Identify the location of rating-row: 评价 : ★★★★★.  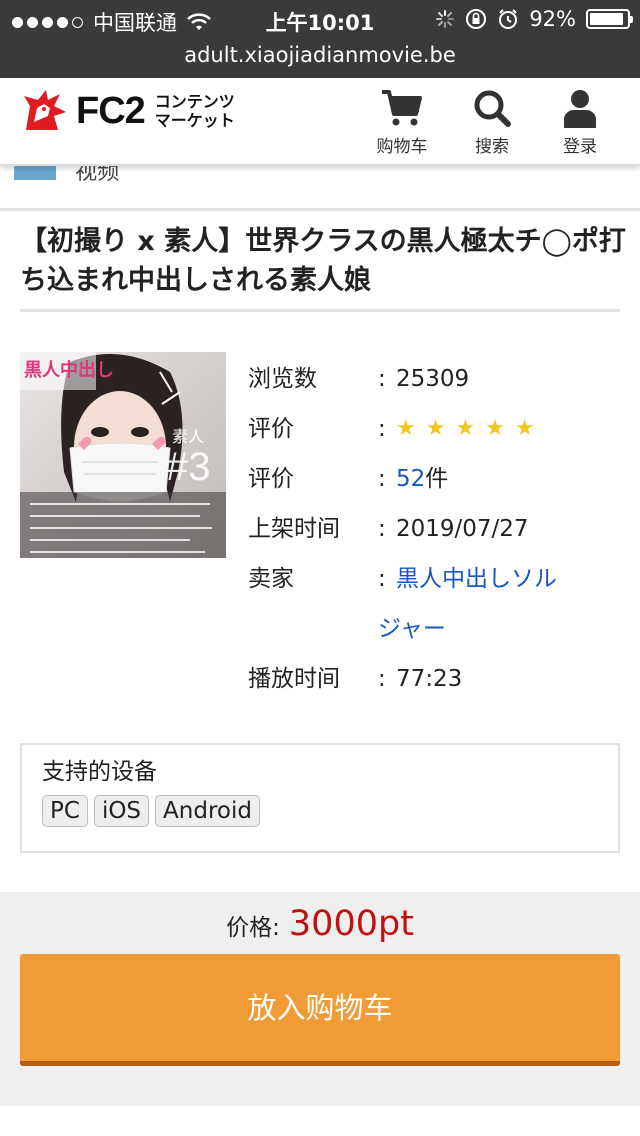
(438, 433).